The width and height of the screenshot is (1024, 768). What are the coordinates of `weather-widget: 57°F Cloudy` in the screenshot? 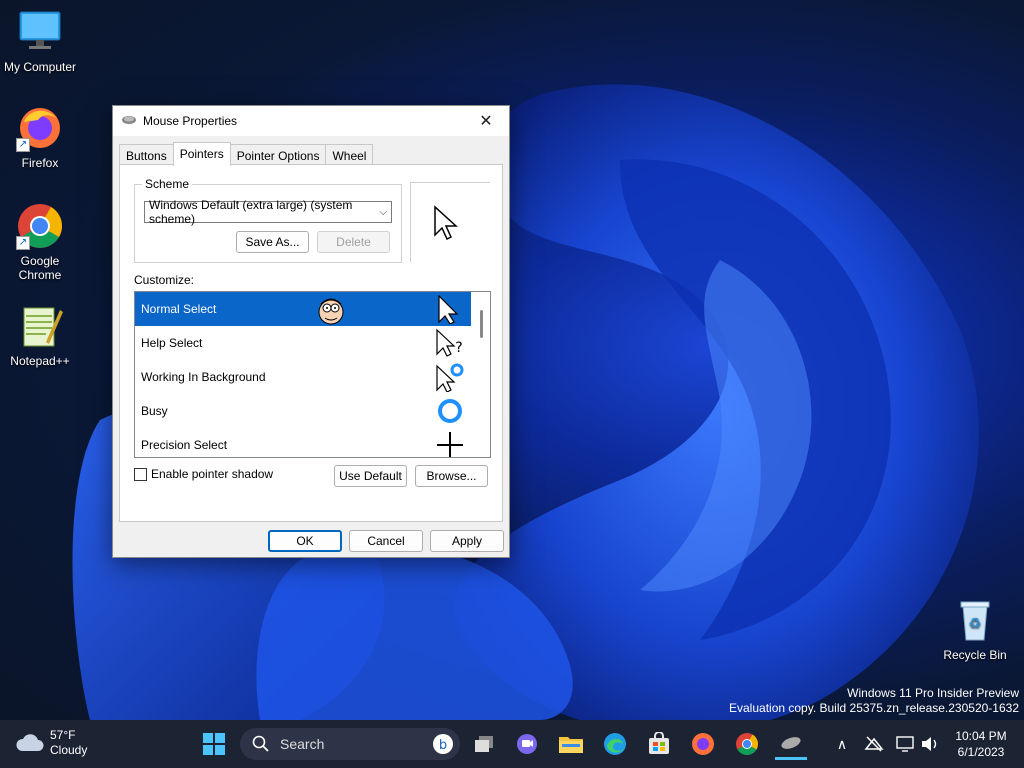 It's located at (51, 743).